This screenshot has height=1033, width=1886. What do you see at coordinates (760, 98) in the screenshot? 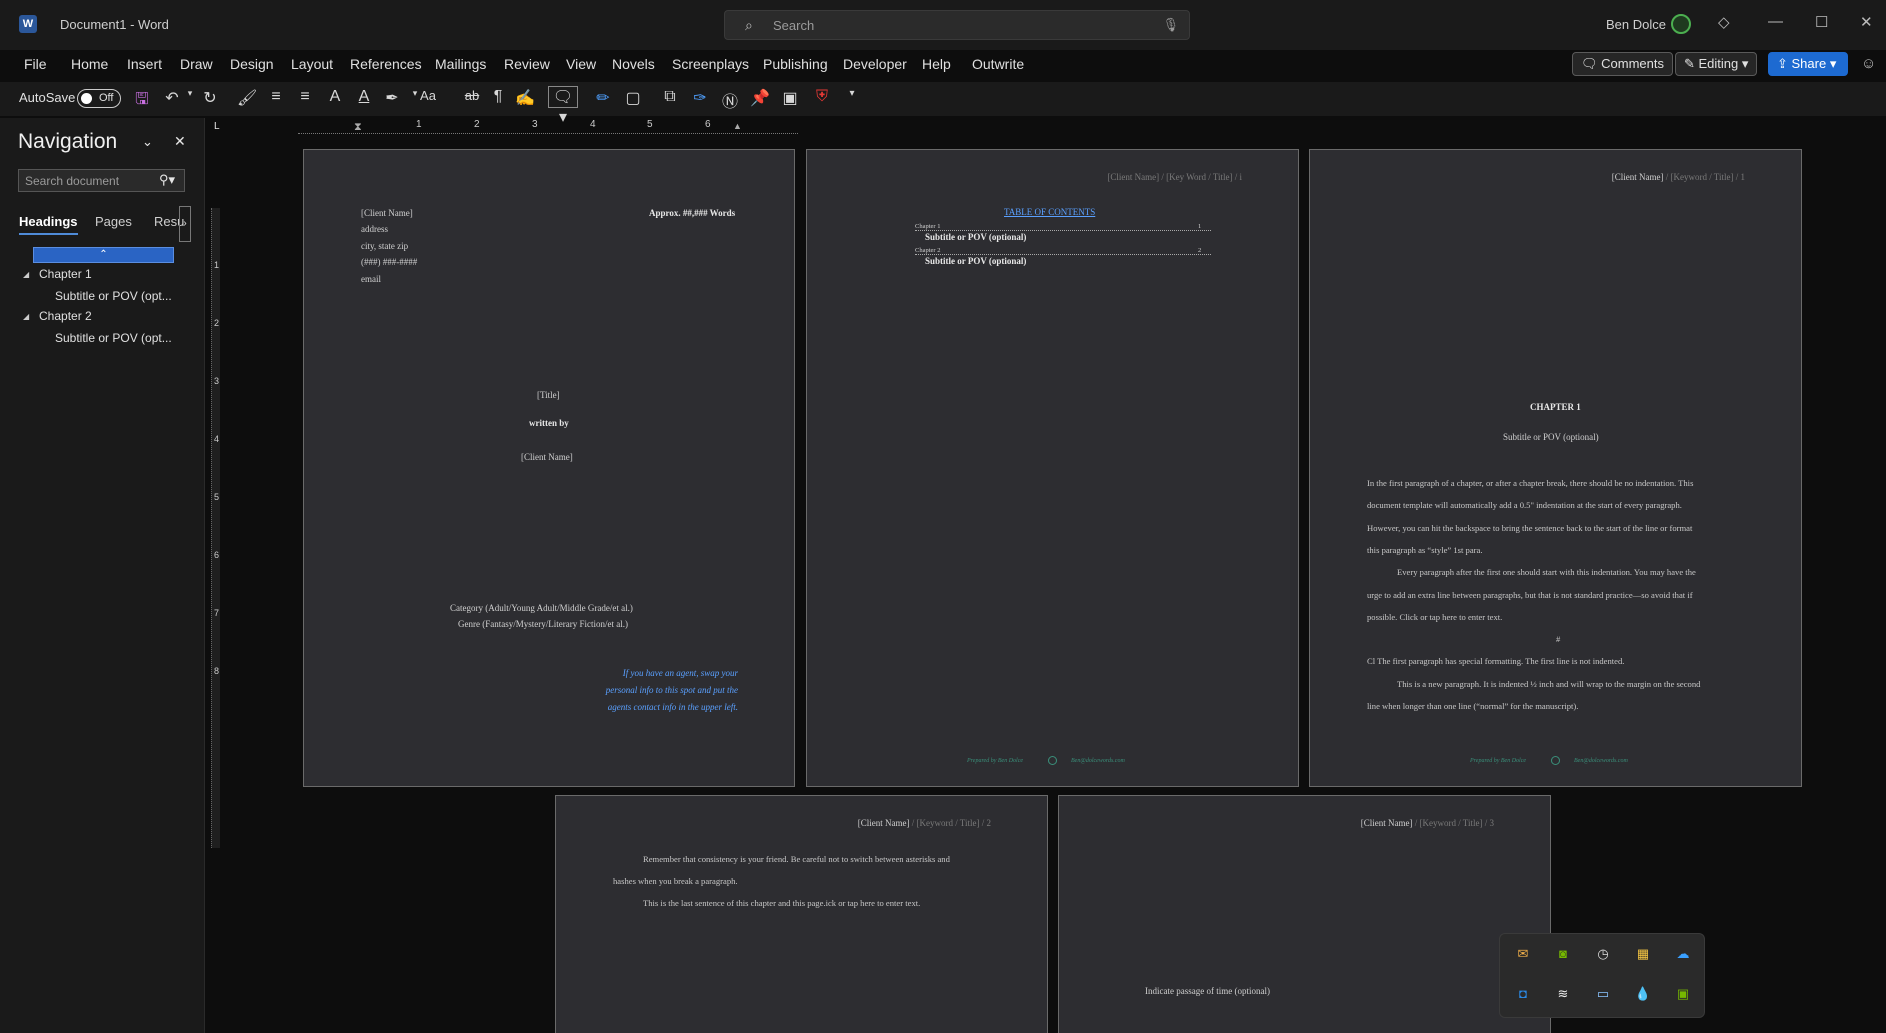
I see `pin-icon: 📌` at bounding box center [760, 98].